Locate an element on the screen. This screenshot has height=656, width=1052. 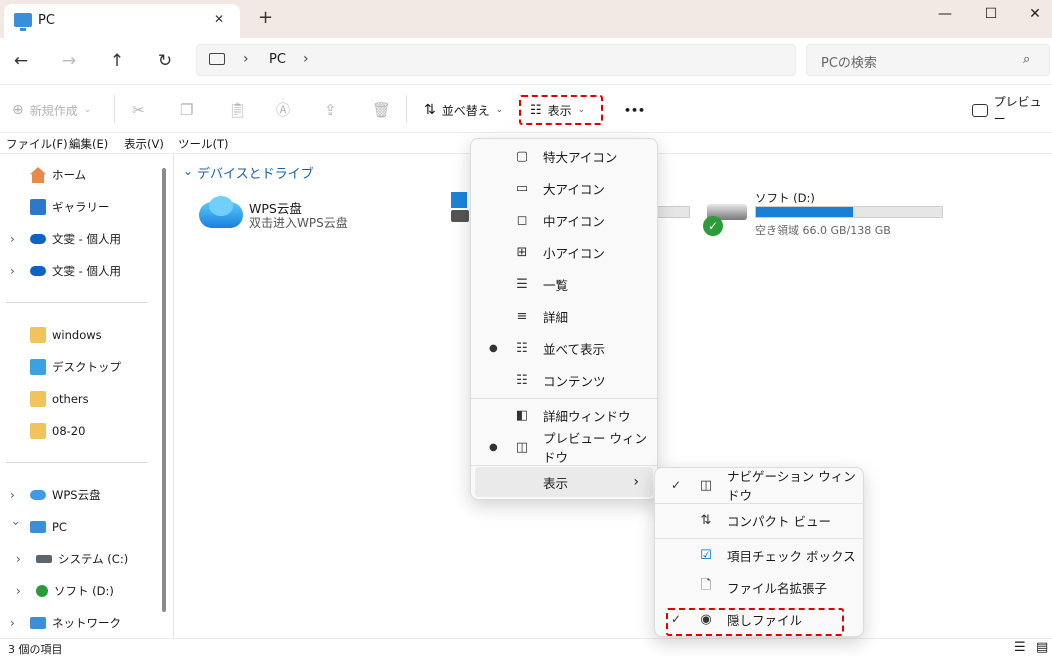
more-button: ••• is located at coordinates (634, 110).